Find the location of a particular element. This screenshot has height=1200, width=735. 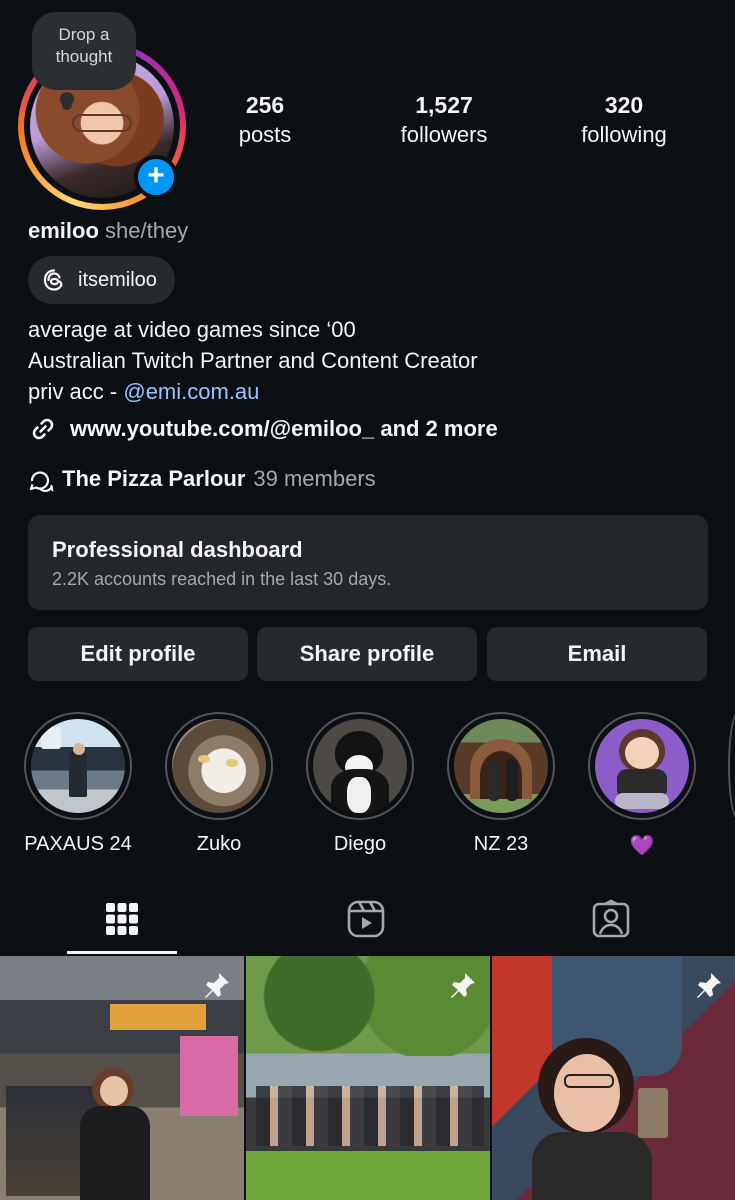

posts-label: posts is located at coordinates (265, 134).